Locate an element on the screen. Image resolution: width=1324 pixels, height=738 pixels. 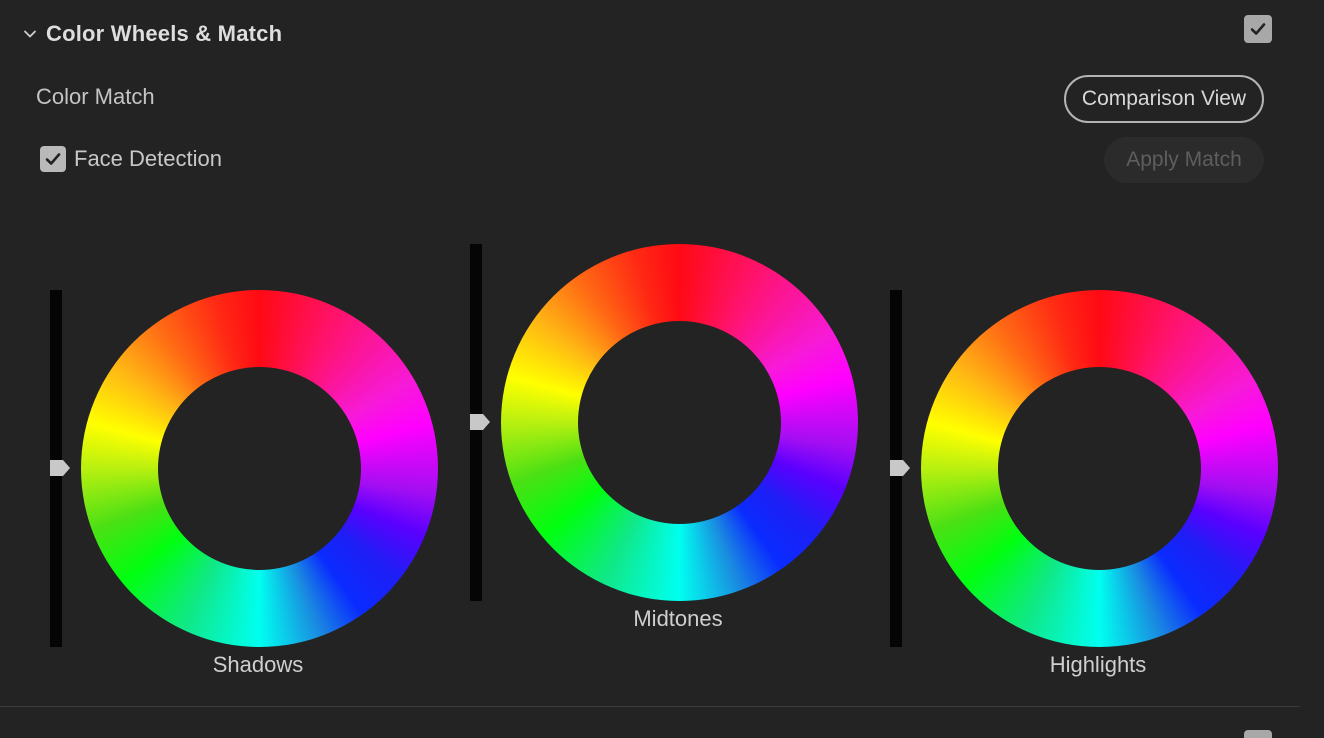
highlights-slider-thumb is located at coordinates (900, 468).